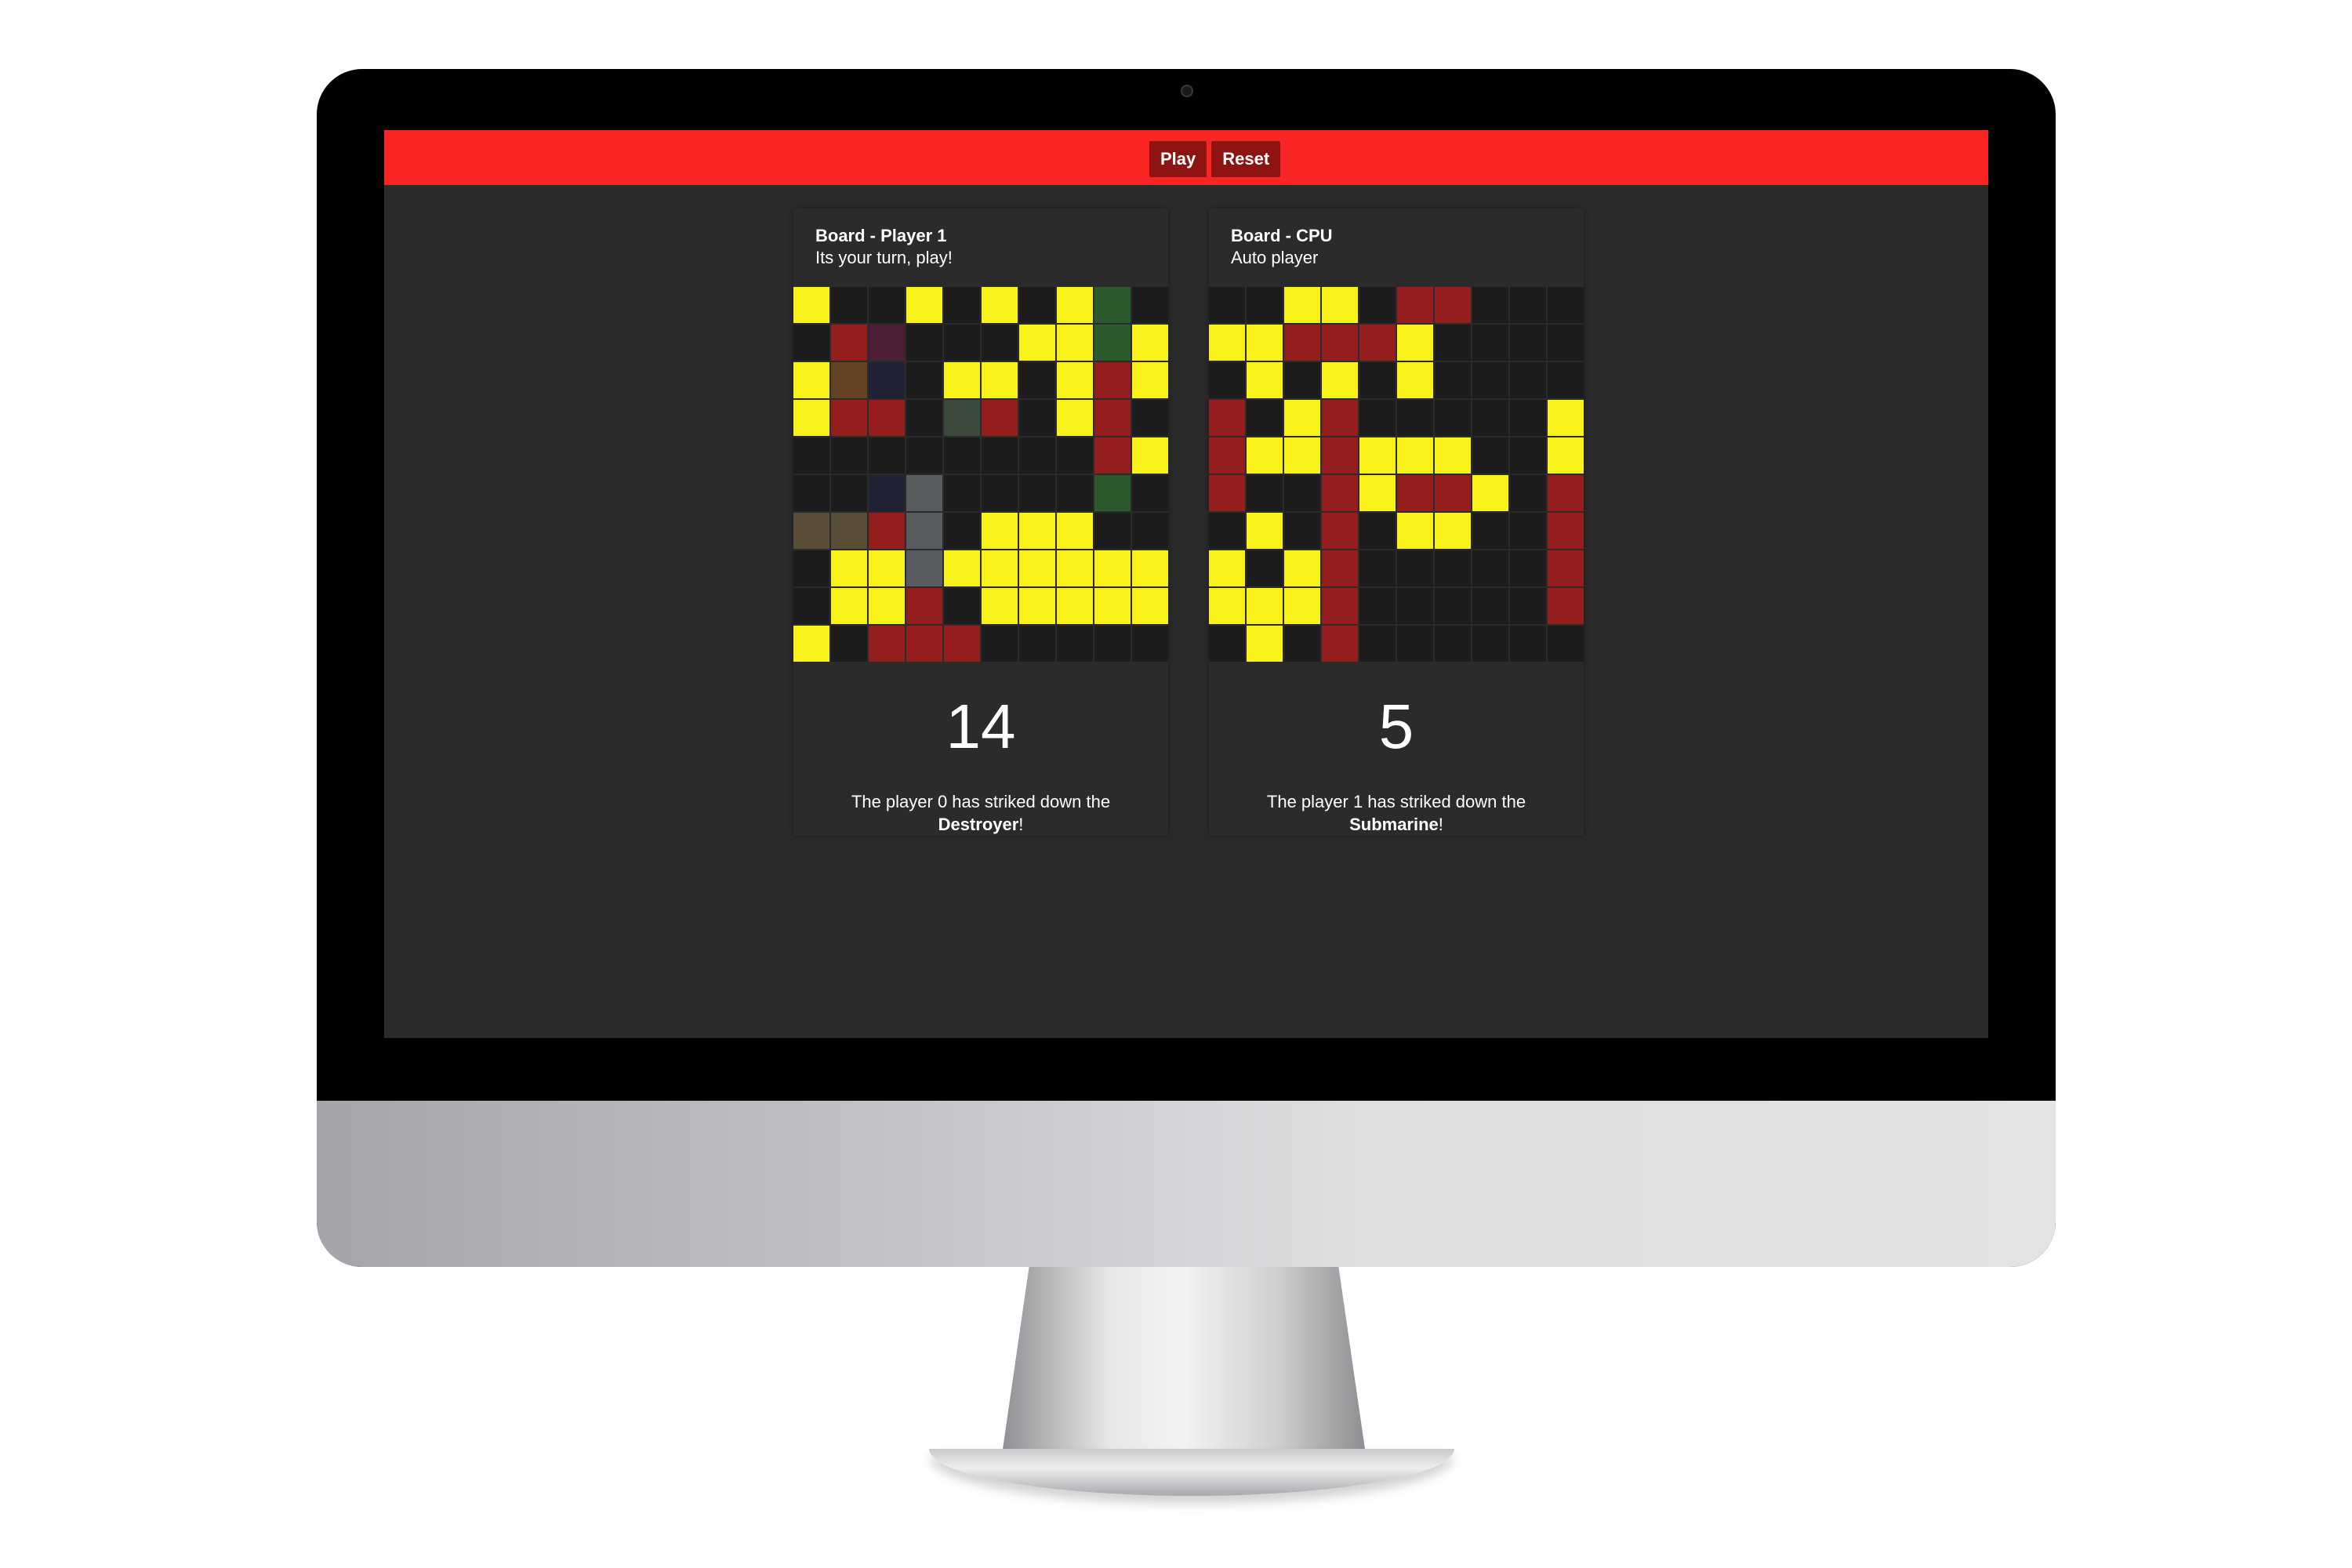 The width and height of the screenshot is (2352, 1568). Describe the element at coordinates (1178, 159) in the screenshot. I see `play-button: Play` at that location.